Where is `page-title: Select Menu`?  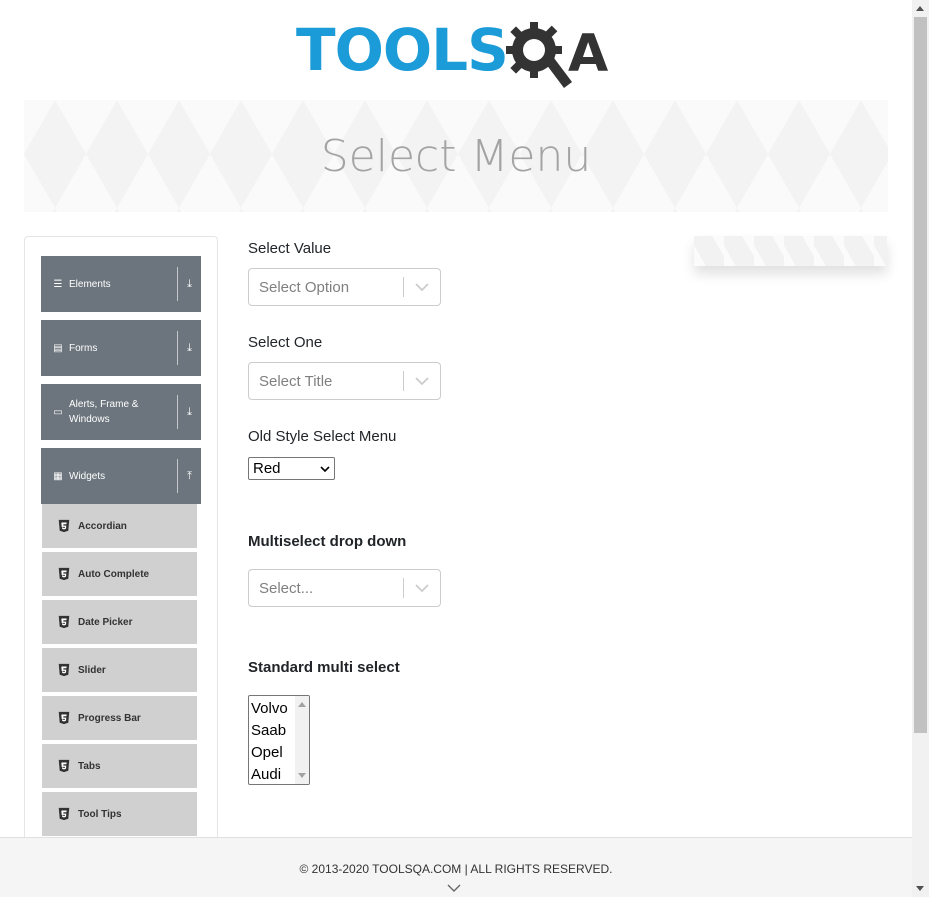
page-title: Select Menu is located at coordinates (456, 156).